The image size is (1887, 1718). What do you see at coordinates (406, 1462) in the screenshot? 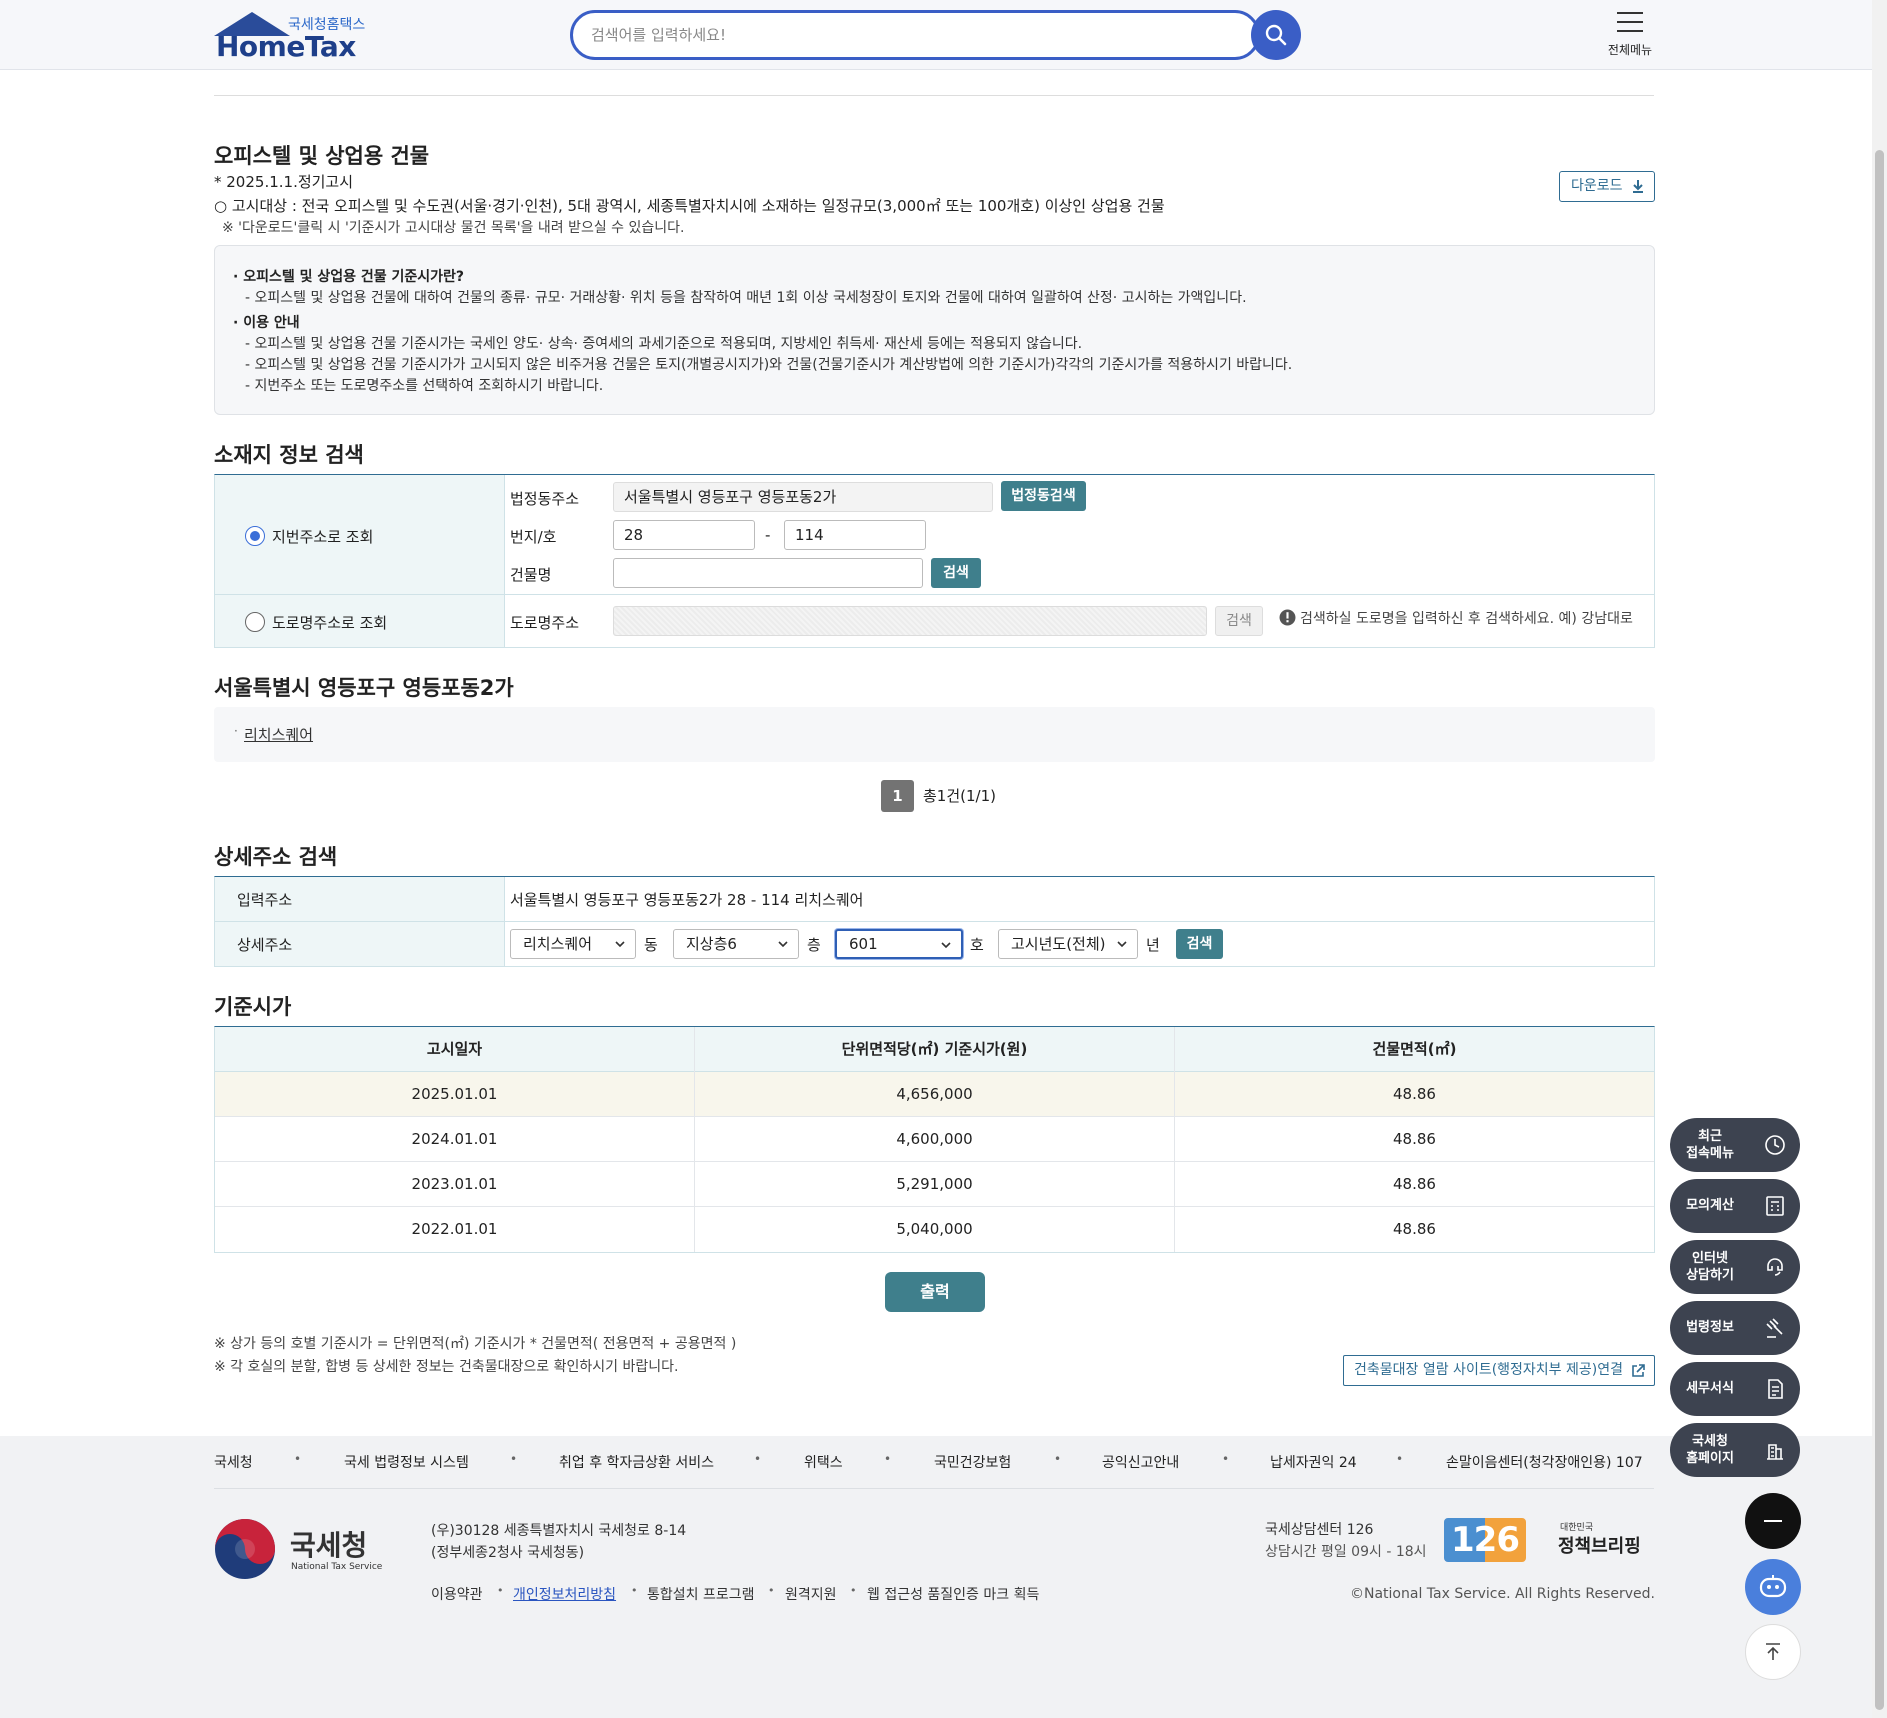
I see `footer-link: 국세 법령정보 시스템` at bounding box center [406, 1462].